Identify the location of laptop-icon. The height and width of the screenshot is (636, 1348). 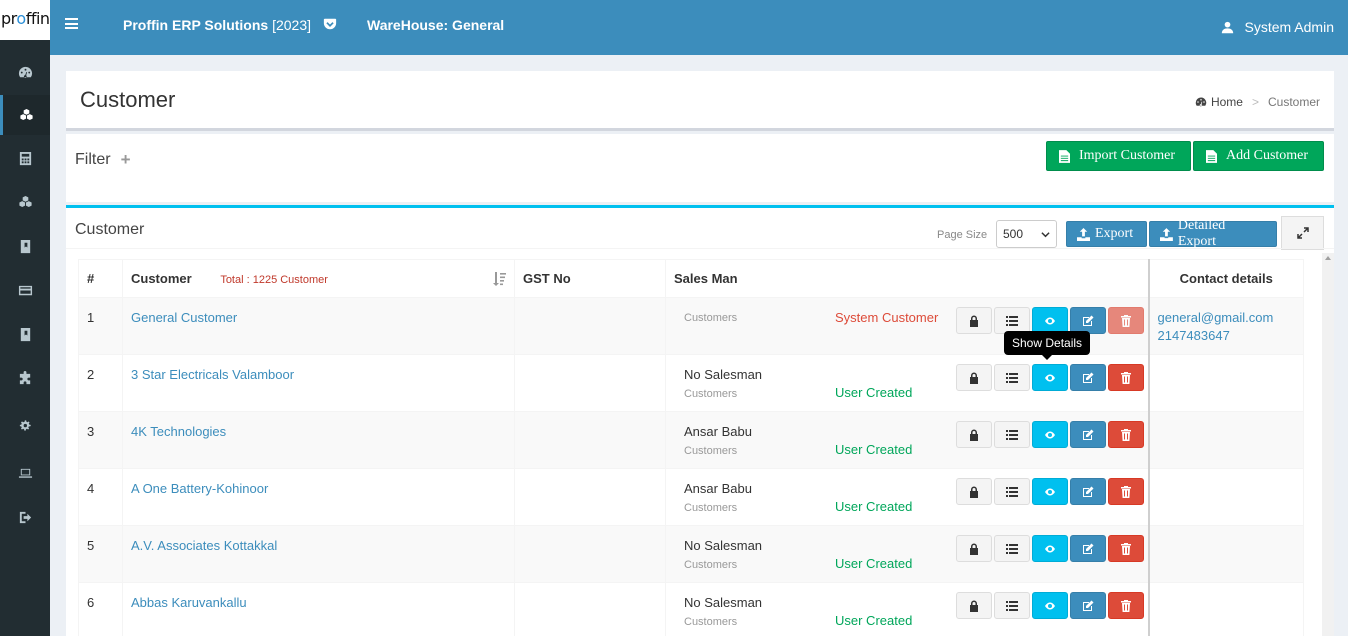
(25, 473).